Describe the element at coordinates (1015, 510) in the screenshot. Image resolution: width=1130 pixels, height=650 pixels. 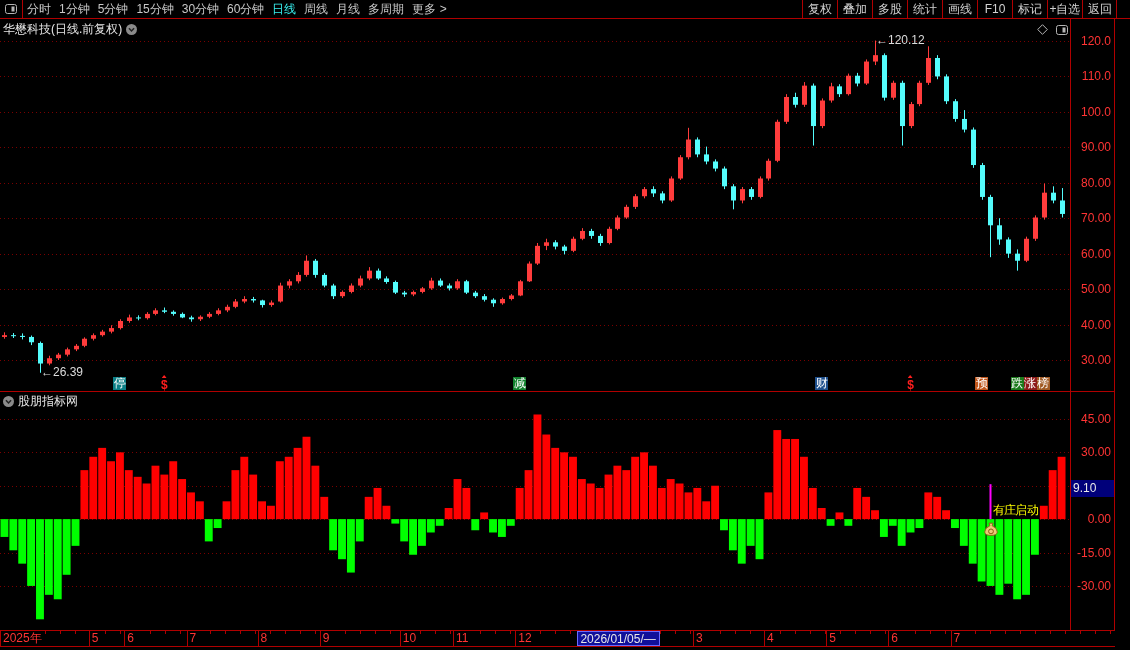
I see `signal-label: 有庄启动` at that location.